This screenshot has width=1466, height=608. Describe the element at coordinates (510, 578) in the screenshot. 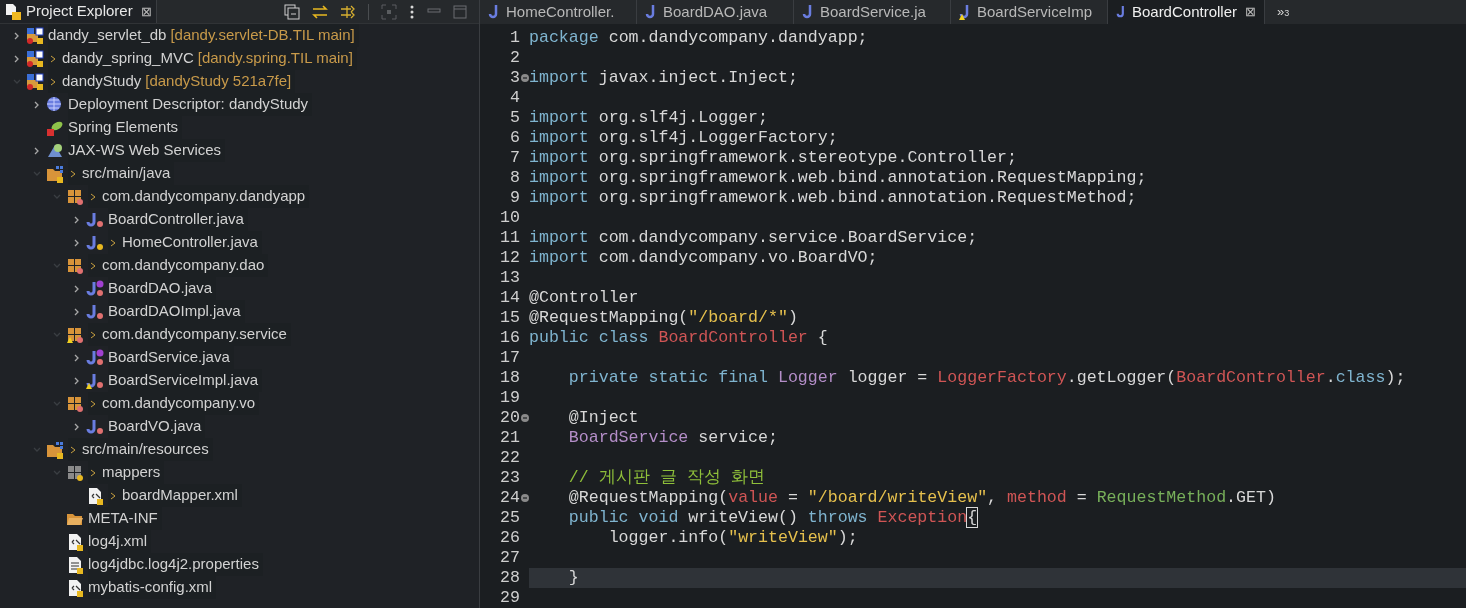

I see `line-number: 28` at that location.